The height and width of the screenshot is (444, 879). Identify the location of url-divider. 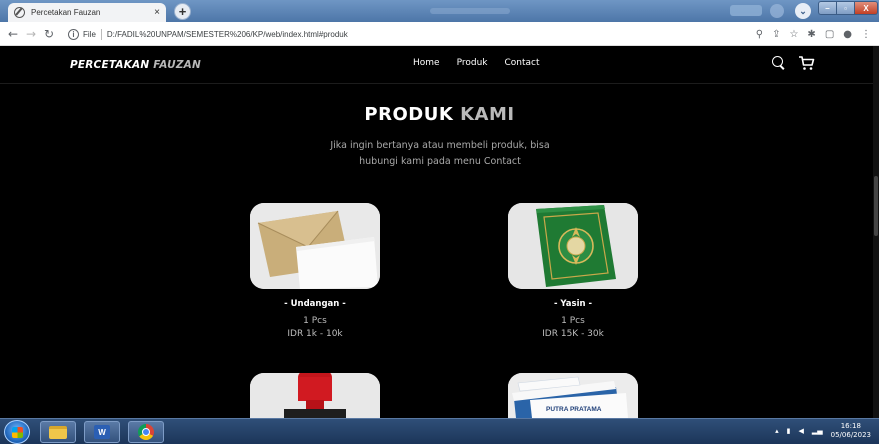
(101, 34).